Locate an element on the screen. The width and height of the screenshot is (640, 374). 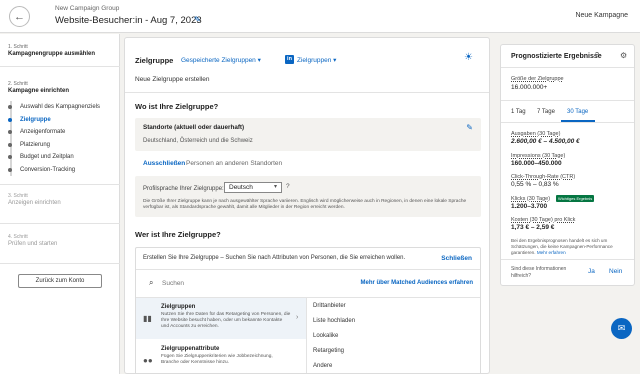
cpc-value: 1,73 € – 2,59 € is located at coordinates (533, 227).